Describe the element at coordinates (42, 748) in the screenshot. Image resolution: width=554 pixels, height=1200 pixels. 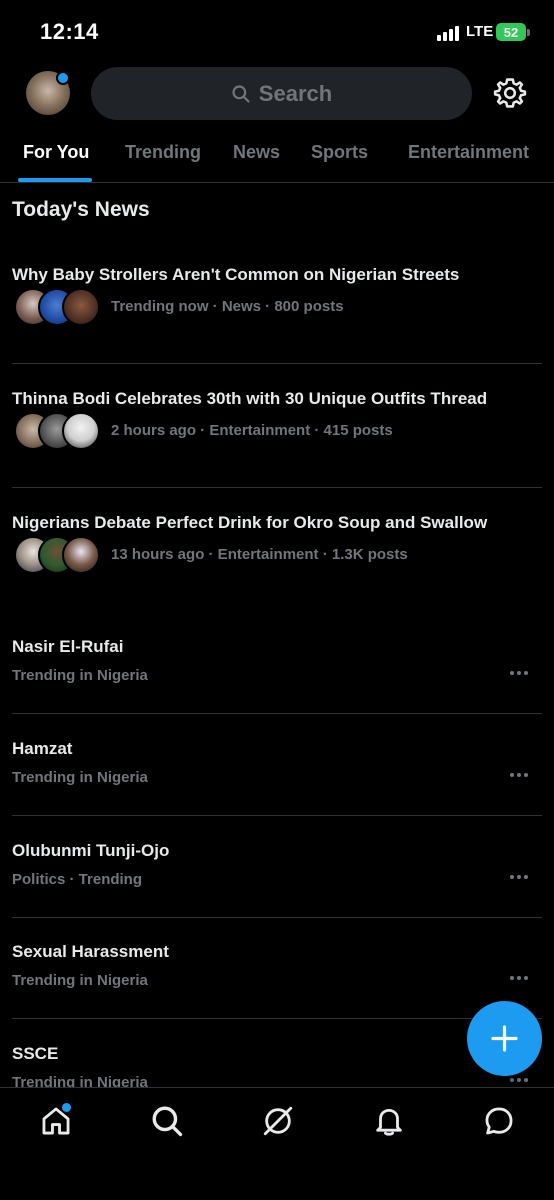
I see `trend-title: Hamzat` at that location.